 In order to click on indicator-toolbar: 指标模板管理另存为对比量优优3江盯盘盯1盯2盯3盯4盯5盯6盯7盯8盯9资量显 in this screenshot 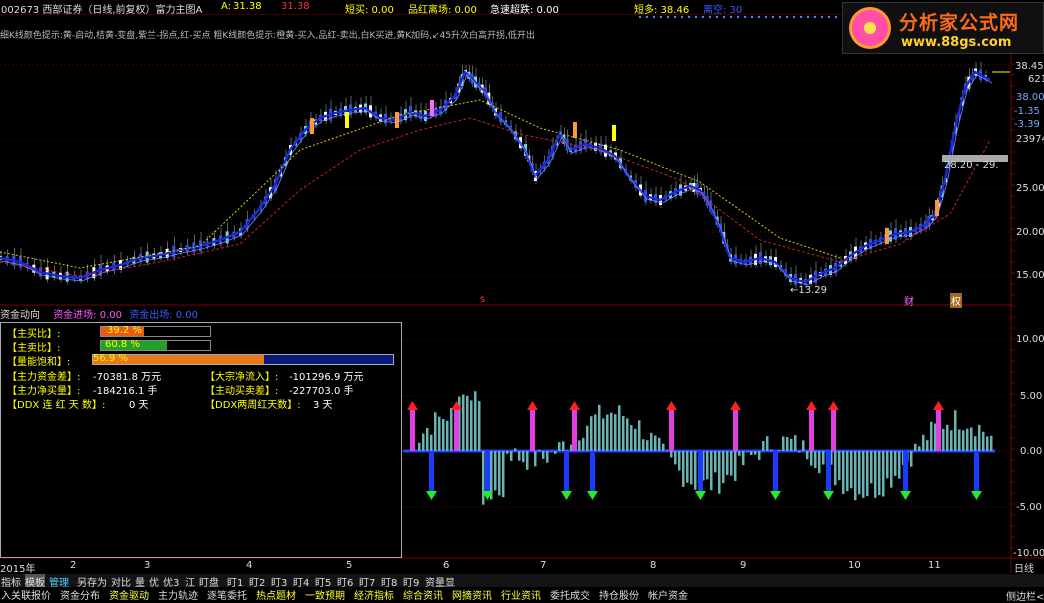, I will do `click(522, 580)`.